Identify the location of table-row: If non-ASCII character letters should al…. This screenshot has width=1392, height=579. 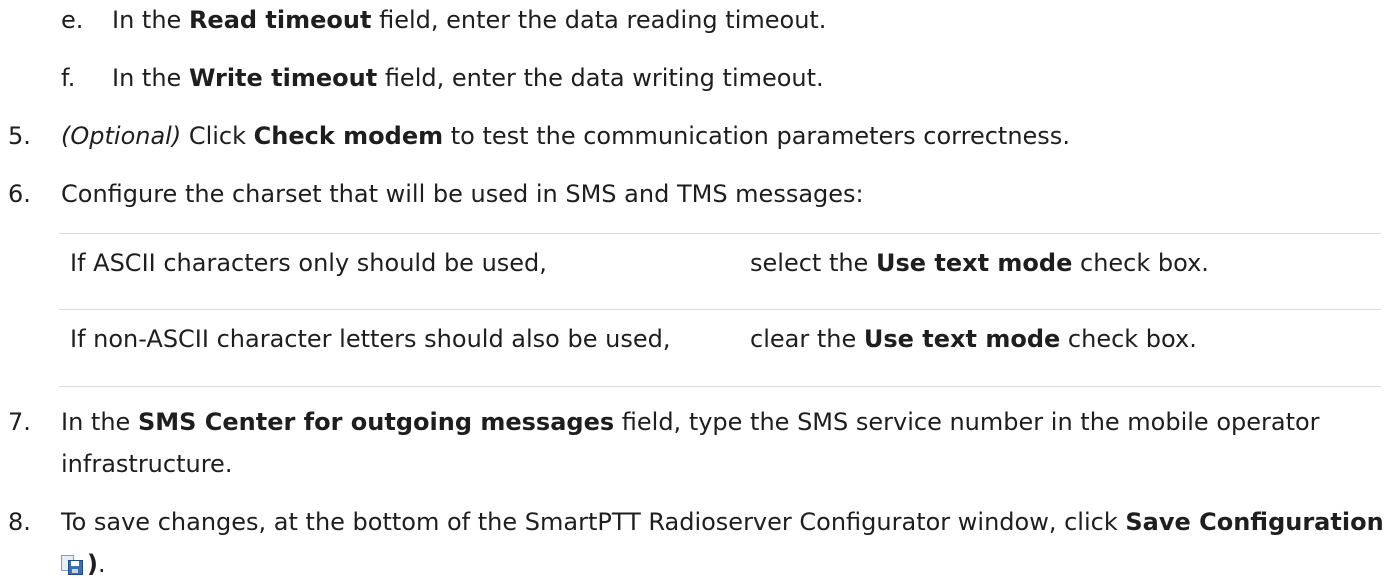
(720, 347).